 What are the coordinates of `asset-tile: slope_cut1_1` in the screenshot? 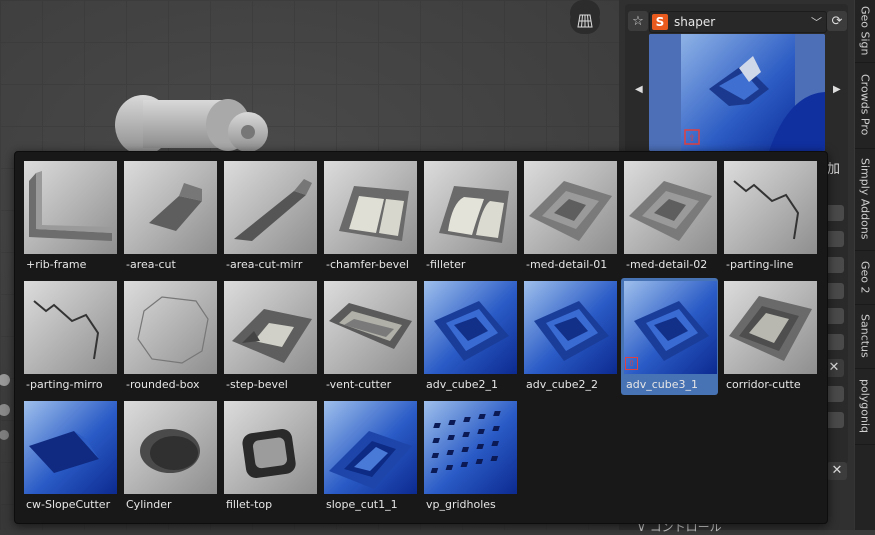 It's located at (369, 456).